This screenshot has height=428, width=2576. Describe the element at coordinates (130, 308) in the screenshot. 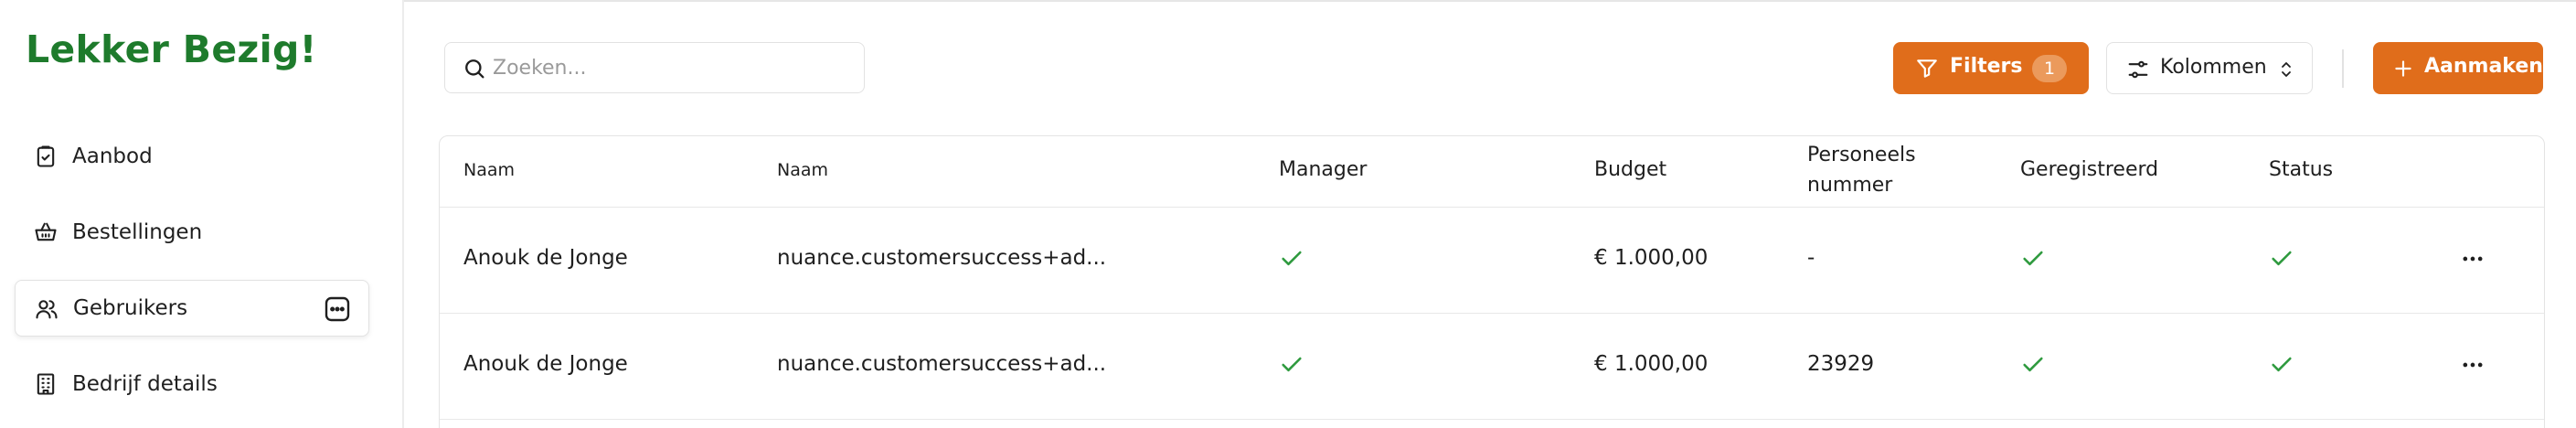

I see `sidebar-item-label: Gebruikers` at that location.